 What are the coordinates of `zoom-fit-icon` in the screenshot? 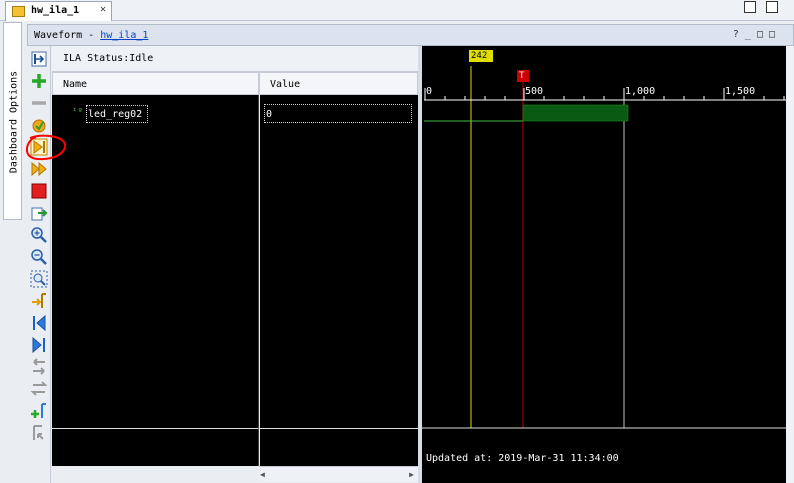 It's located at (39, 279).